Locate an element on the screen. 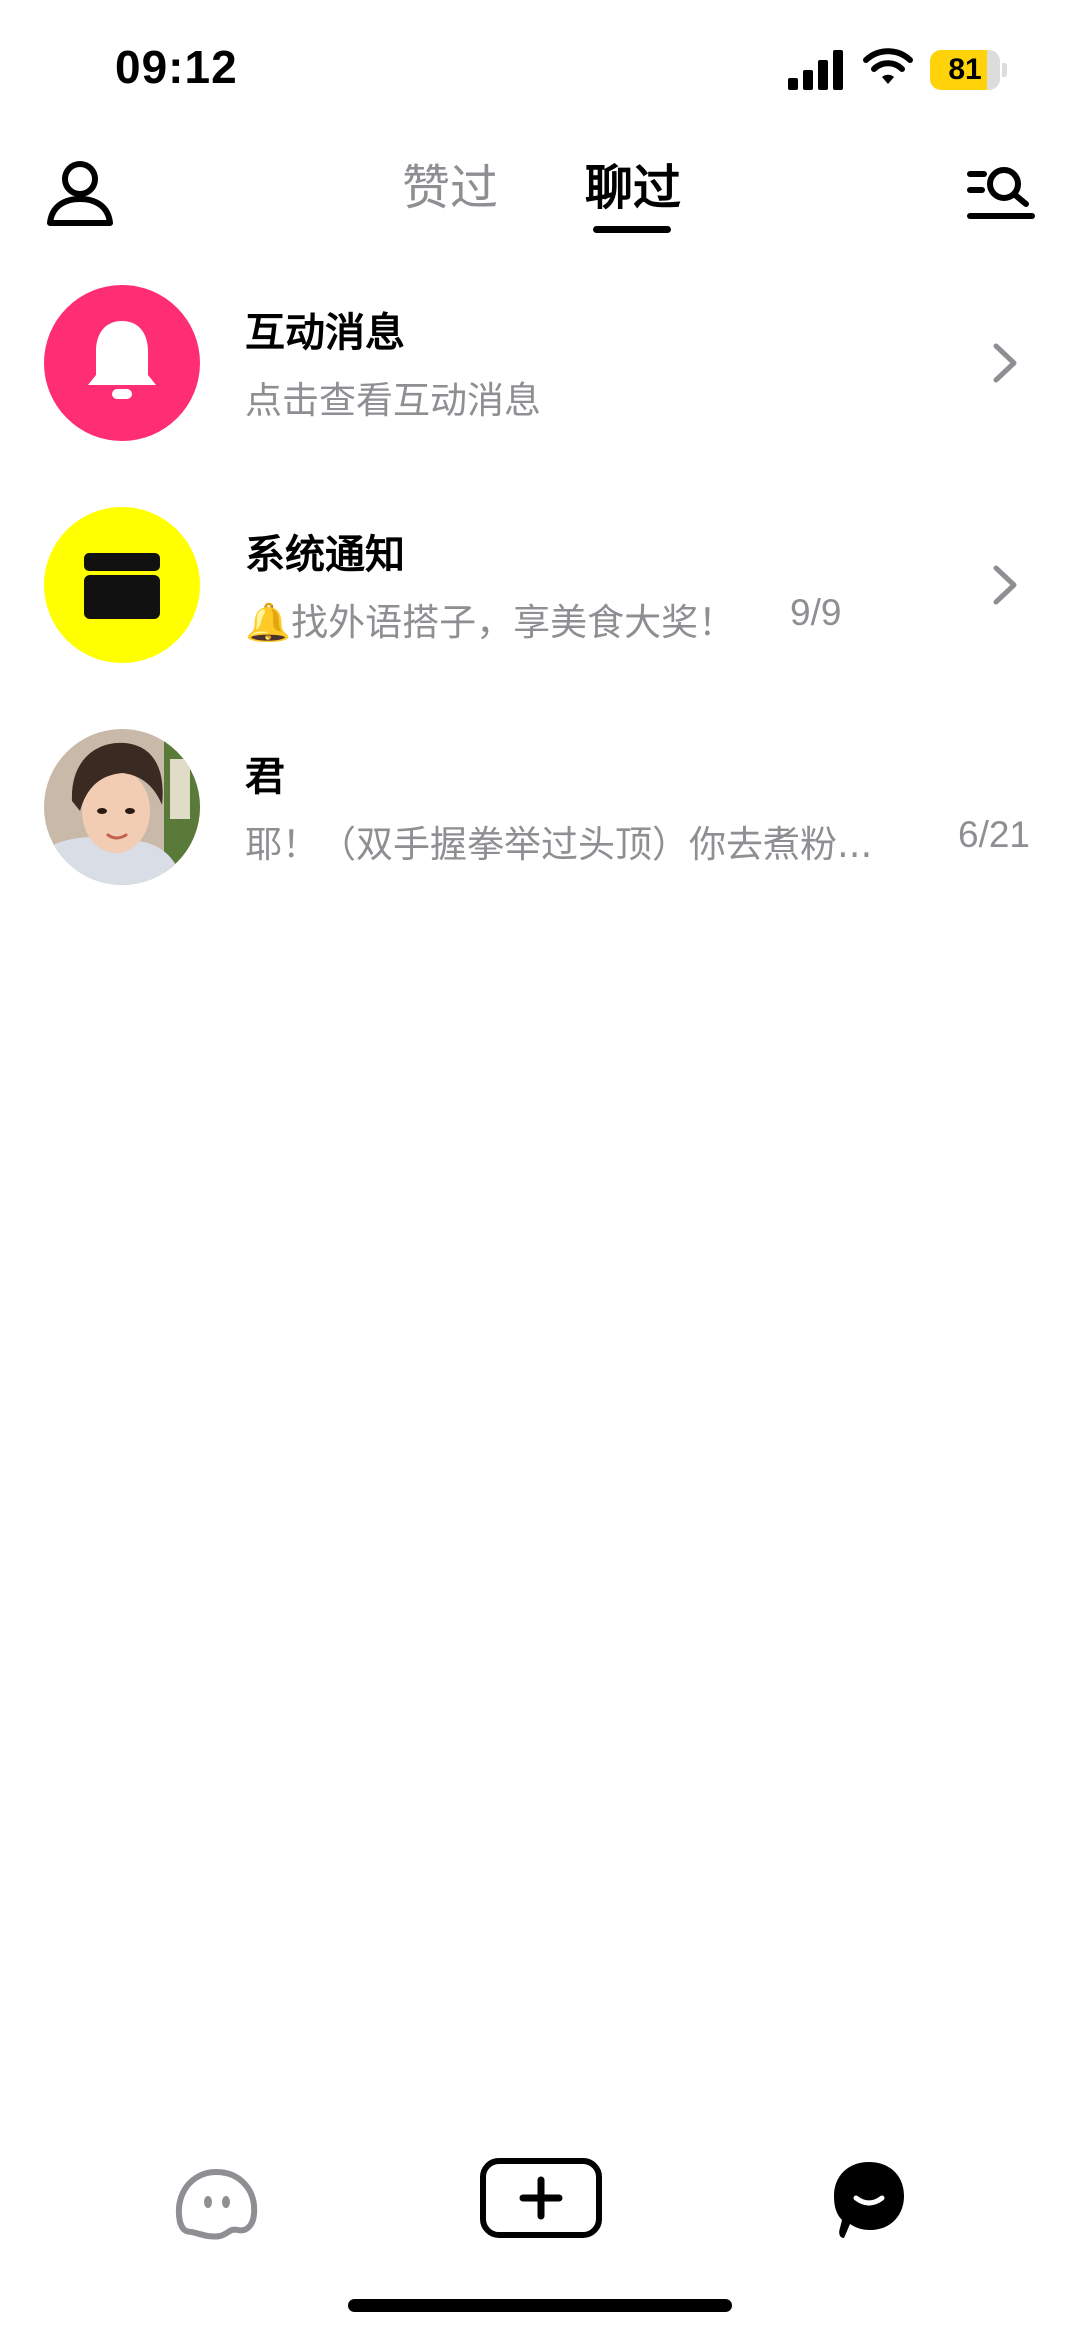 This screenshot has height=2337, width=1080. item-preview: 点击查看互动消息 is located at coordinates (393, 400).